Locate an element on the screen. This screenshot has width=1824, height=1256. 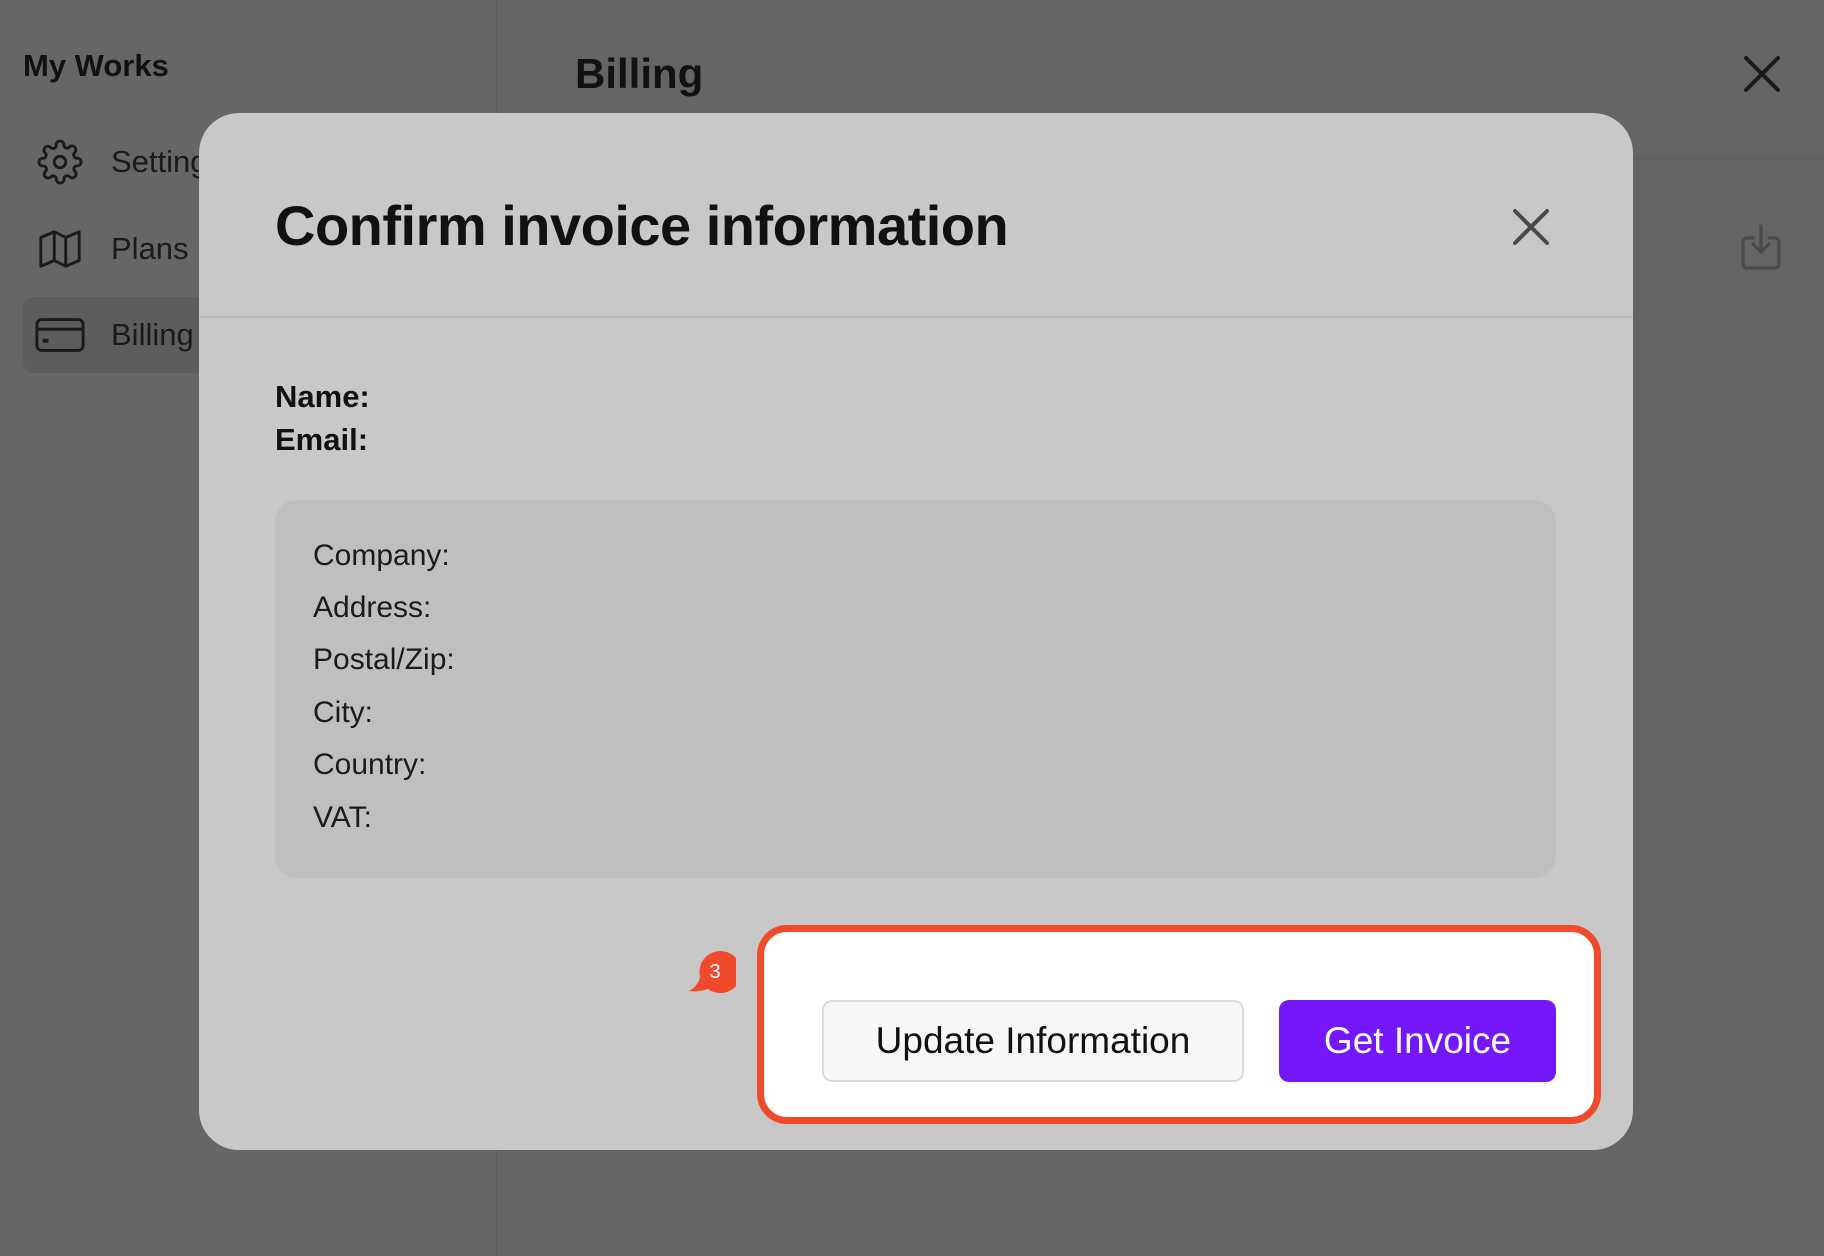
vat-label: VAT: is located at coordinates (342, 817).